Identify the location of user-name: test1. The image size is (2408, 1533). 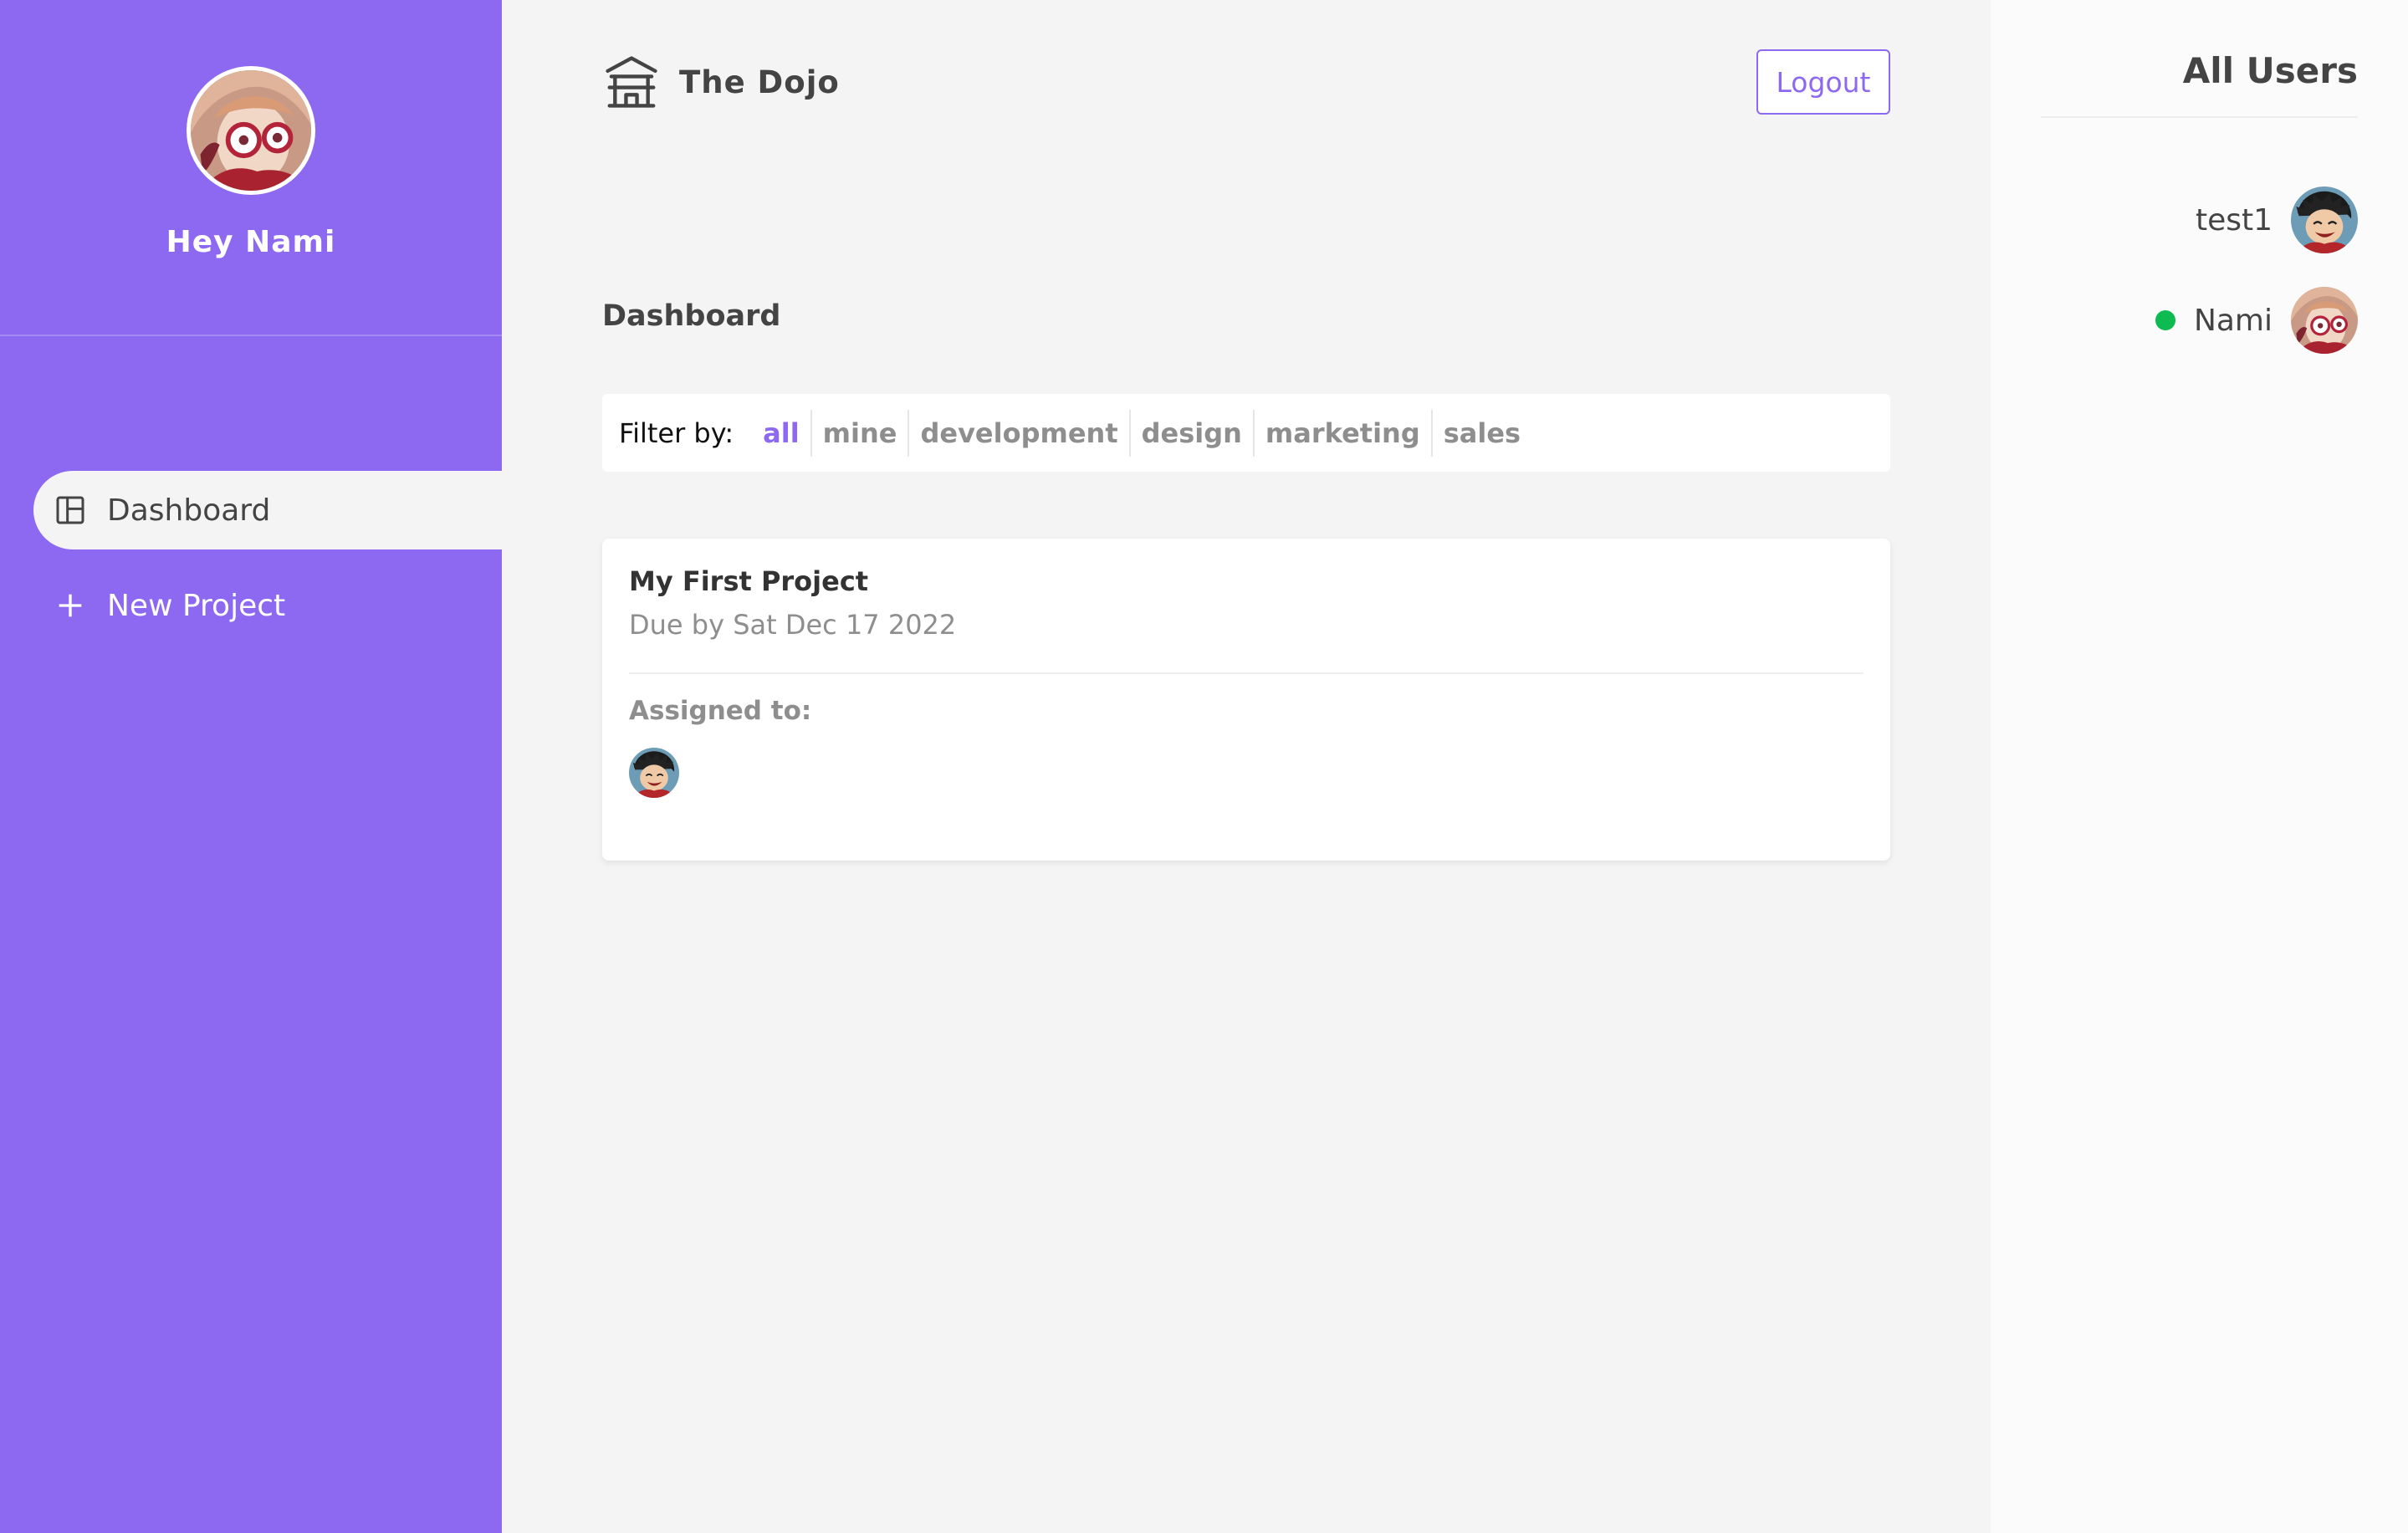
(2234, 220).